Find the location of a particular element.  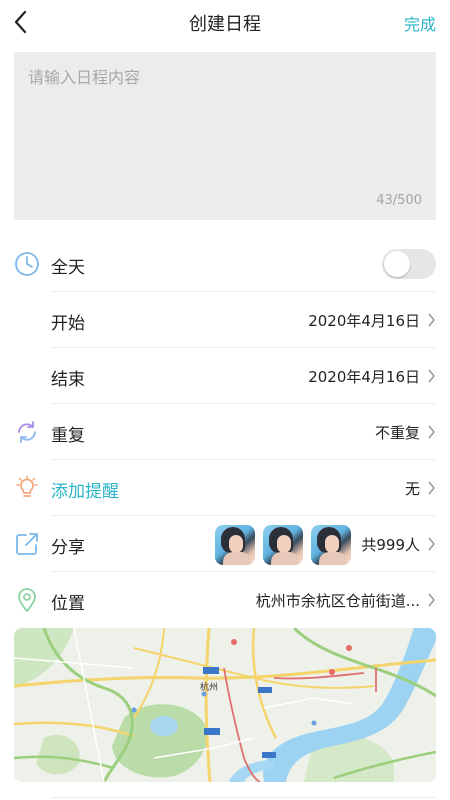

row-start: 开始 2020年4月16日 is located at coordinates (225, 320).